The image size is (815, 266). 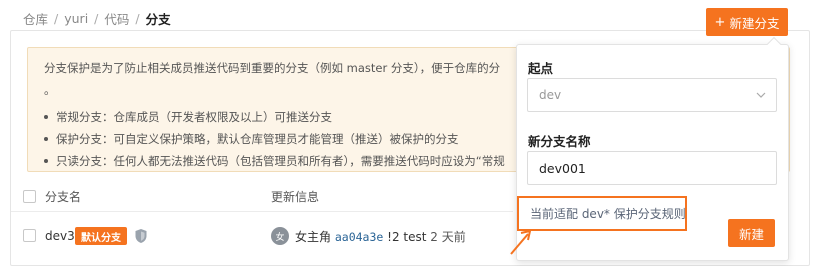 I want to click on breadcrumb: 仓库 / yuri / 代码 / 分支, so click(x=97, y=18).